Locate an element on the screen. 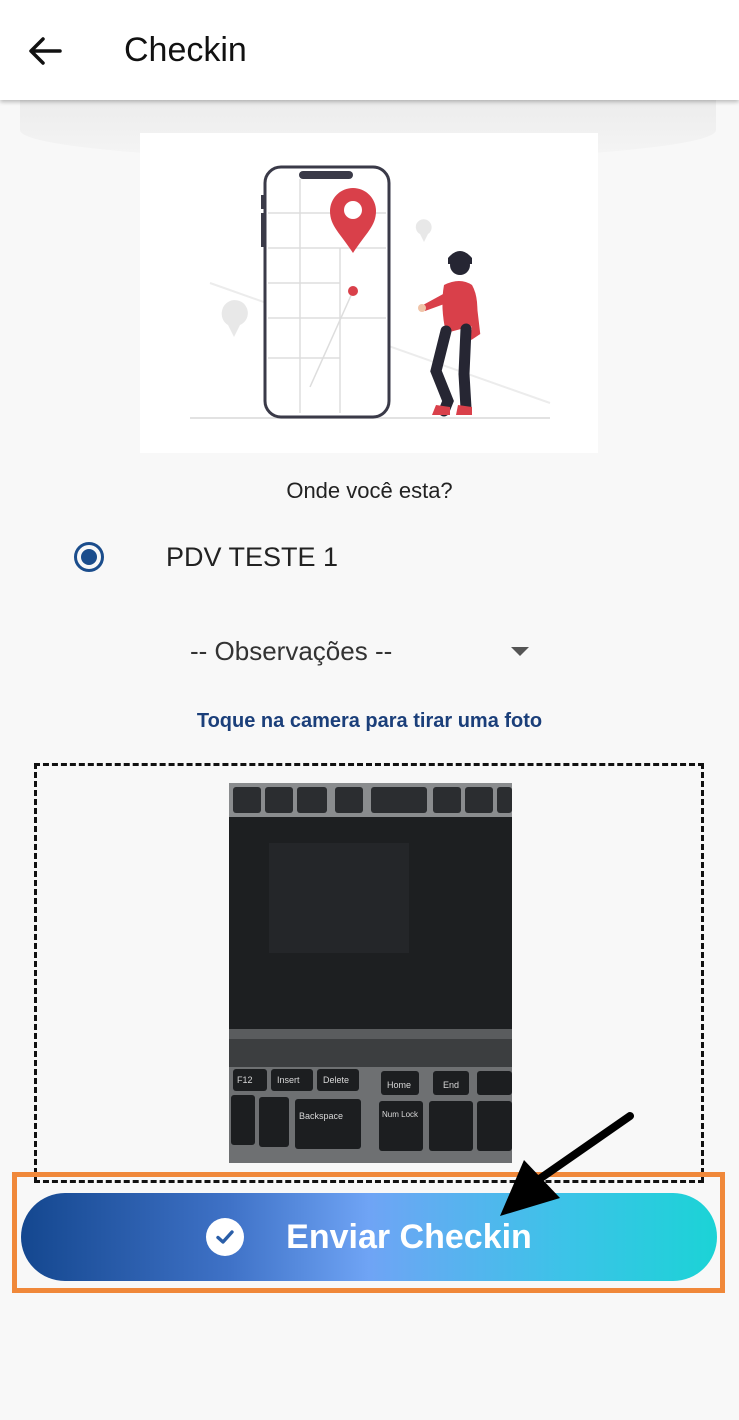 The height and width of the screenshot is (1420, 739). radio-selected-dot is located at coordinates (89, 557).